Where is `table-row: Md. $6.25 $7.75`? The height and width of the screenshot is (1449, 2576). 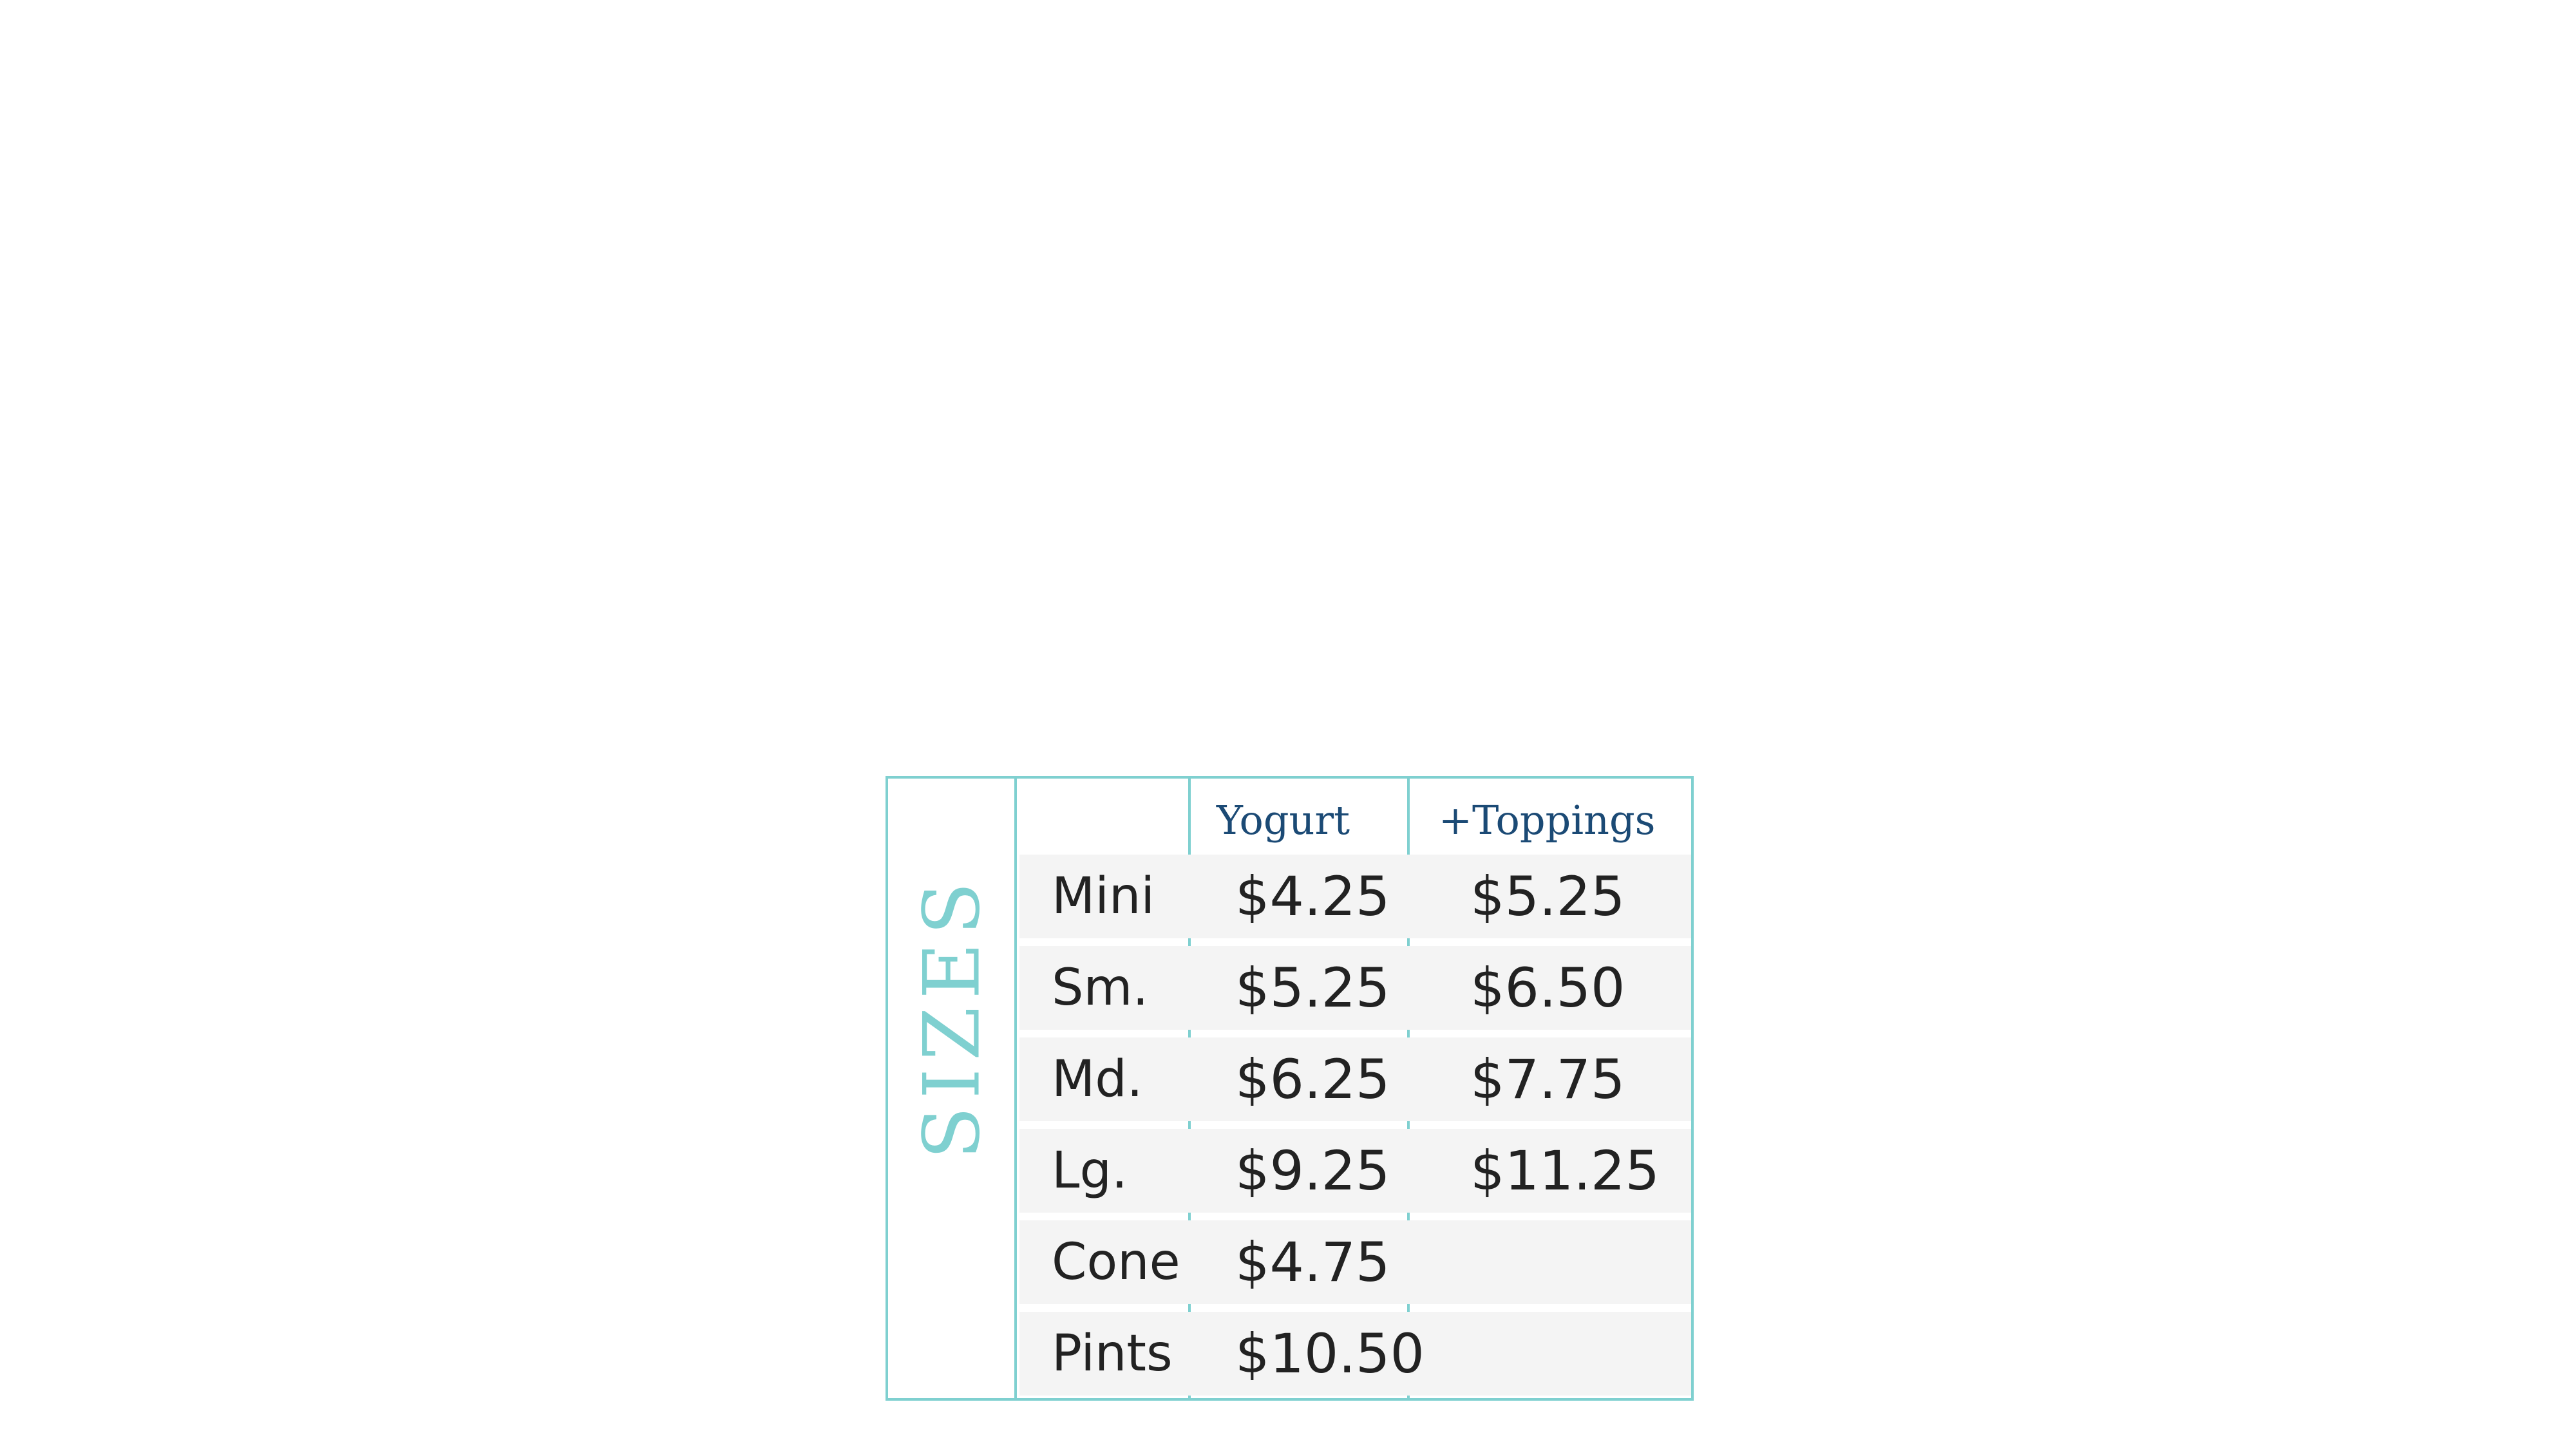
table-row: Md. $6.25 $7.75 is located at coordinates (1355, 1079).